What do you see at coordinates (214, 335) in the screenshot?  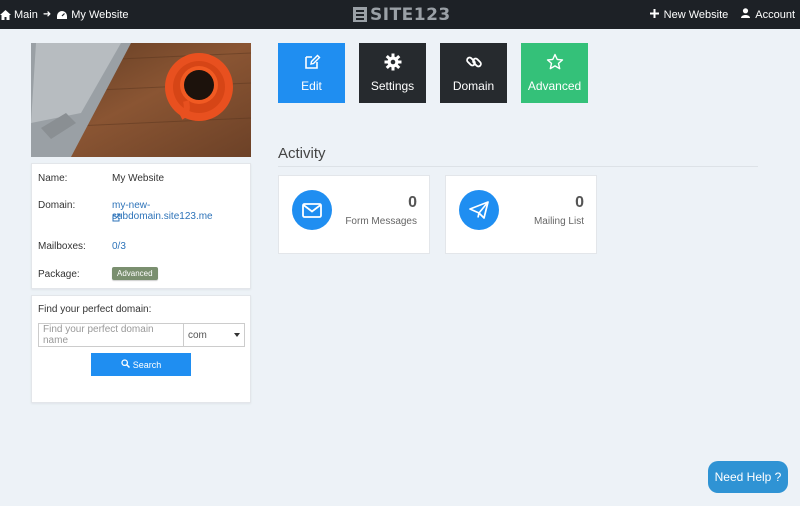 I see `tld-select: com` at bounding box center [214, 335].